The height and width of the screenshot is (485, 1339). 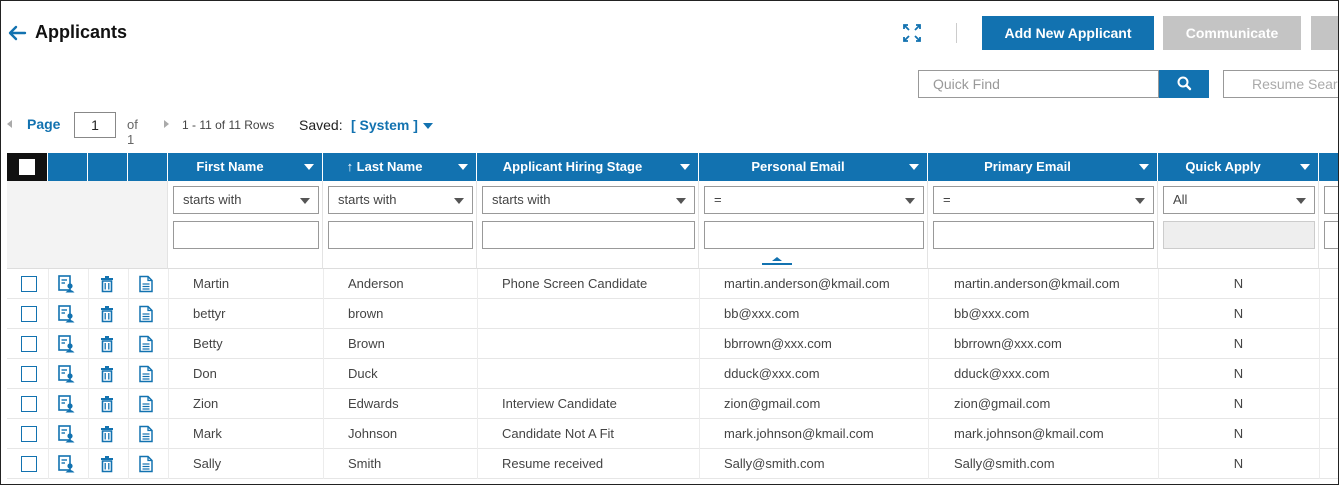 What do you see at coordinates (799, 433) in the screenshot?
I see `cell-personal: mark.johnson@kmail.com` at bounding box center [799, 433].